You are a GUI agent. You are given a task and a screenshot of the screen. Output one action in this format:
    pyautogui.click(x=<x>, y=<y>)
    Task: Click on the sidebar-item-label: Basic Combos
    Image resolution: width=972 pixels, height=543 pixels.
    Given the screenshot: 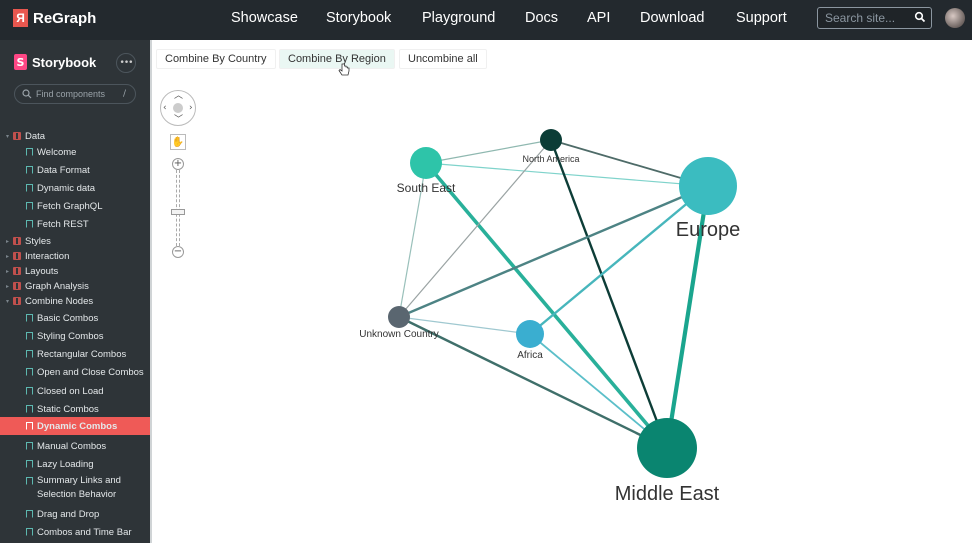 What is the action you would take?
    pyautogui.click(x=68, y=318)
    